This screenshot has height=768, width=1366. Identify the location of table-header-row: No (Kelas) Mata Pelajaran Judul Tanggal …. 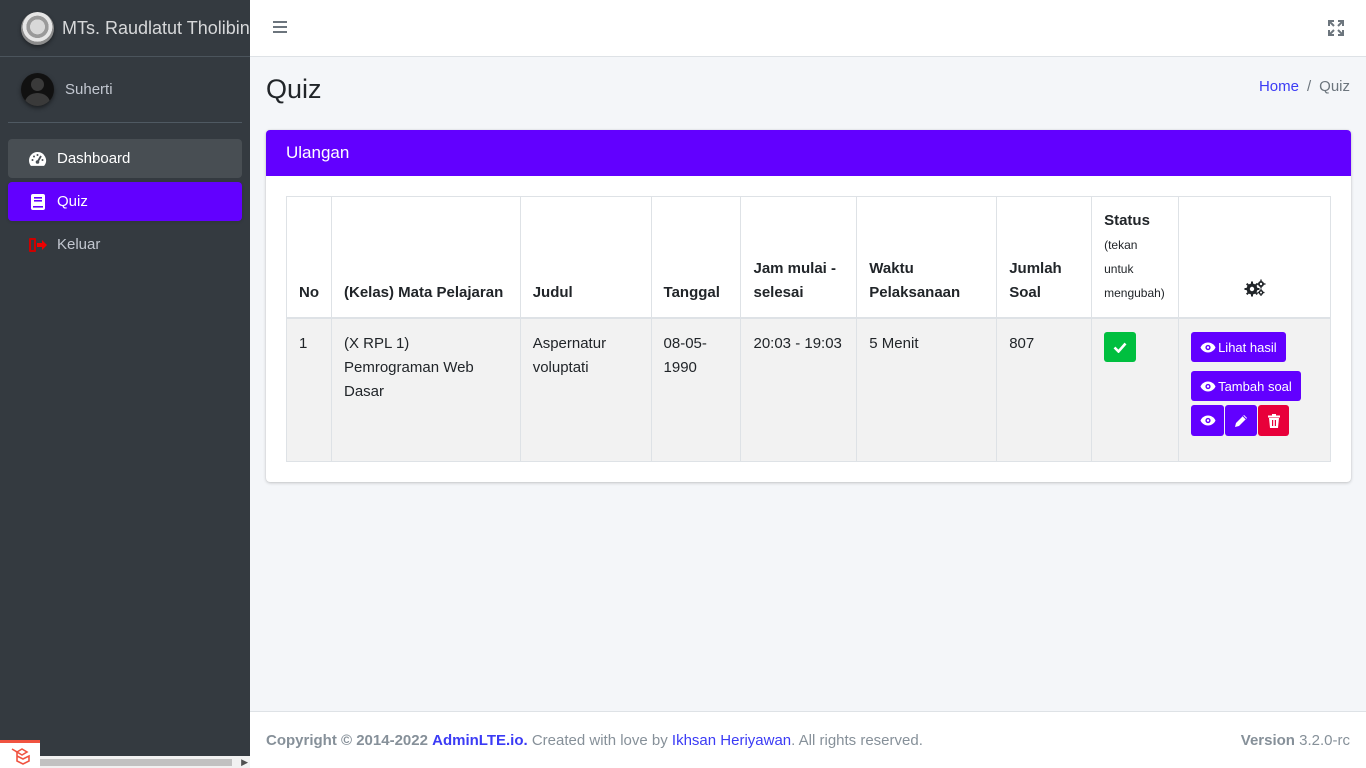
(808, 257).